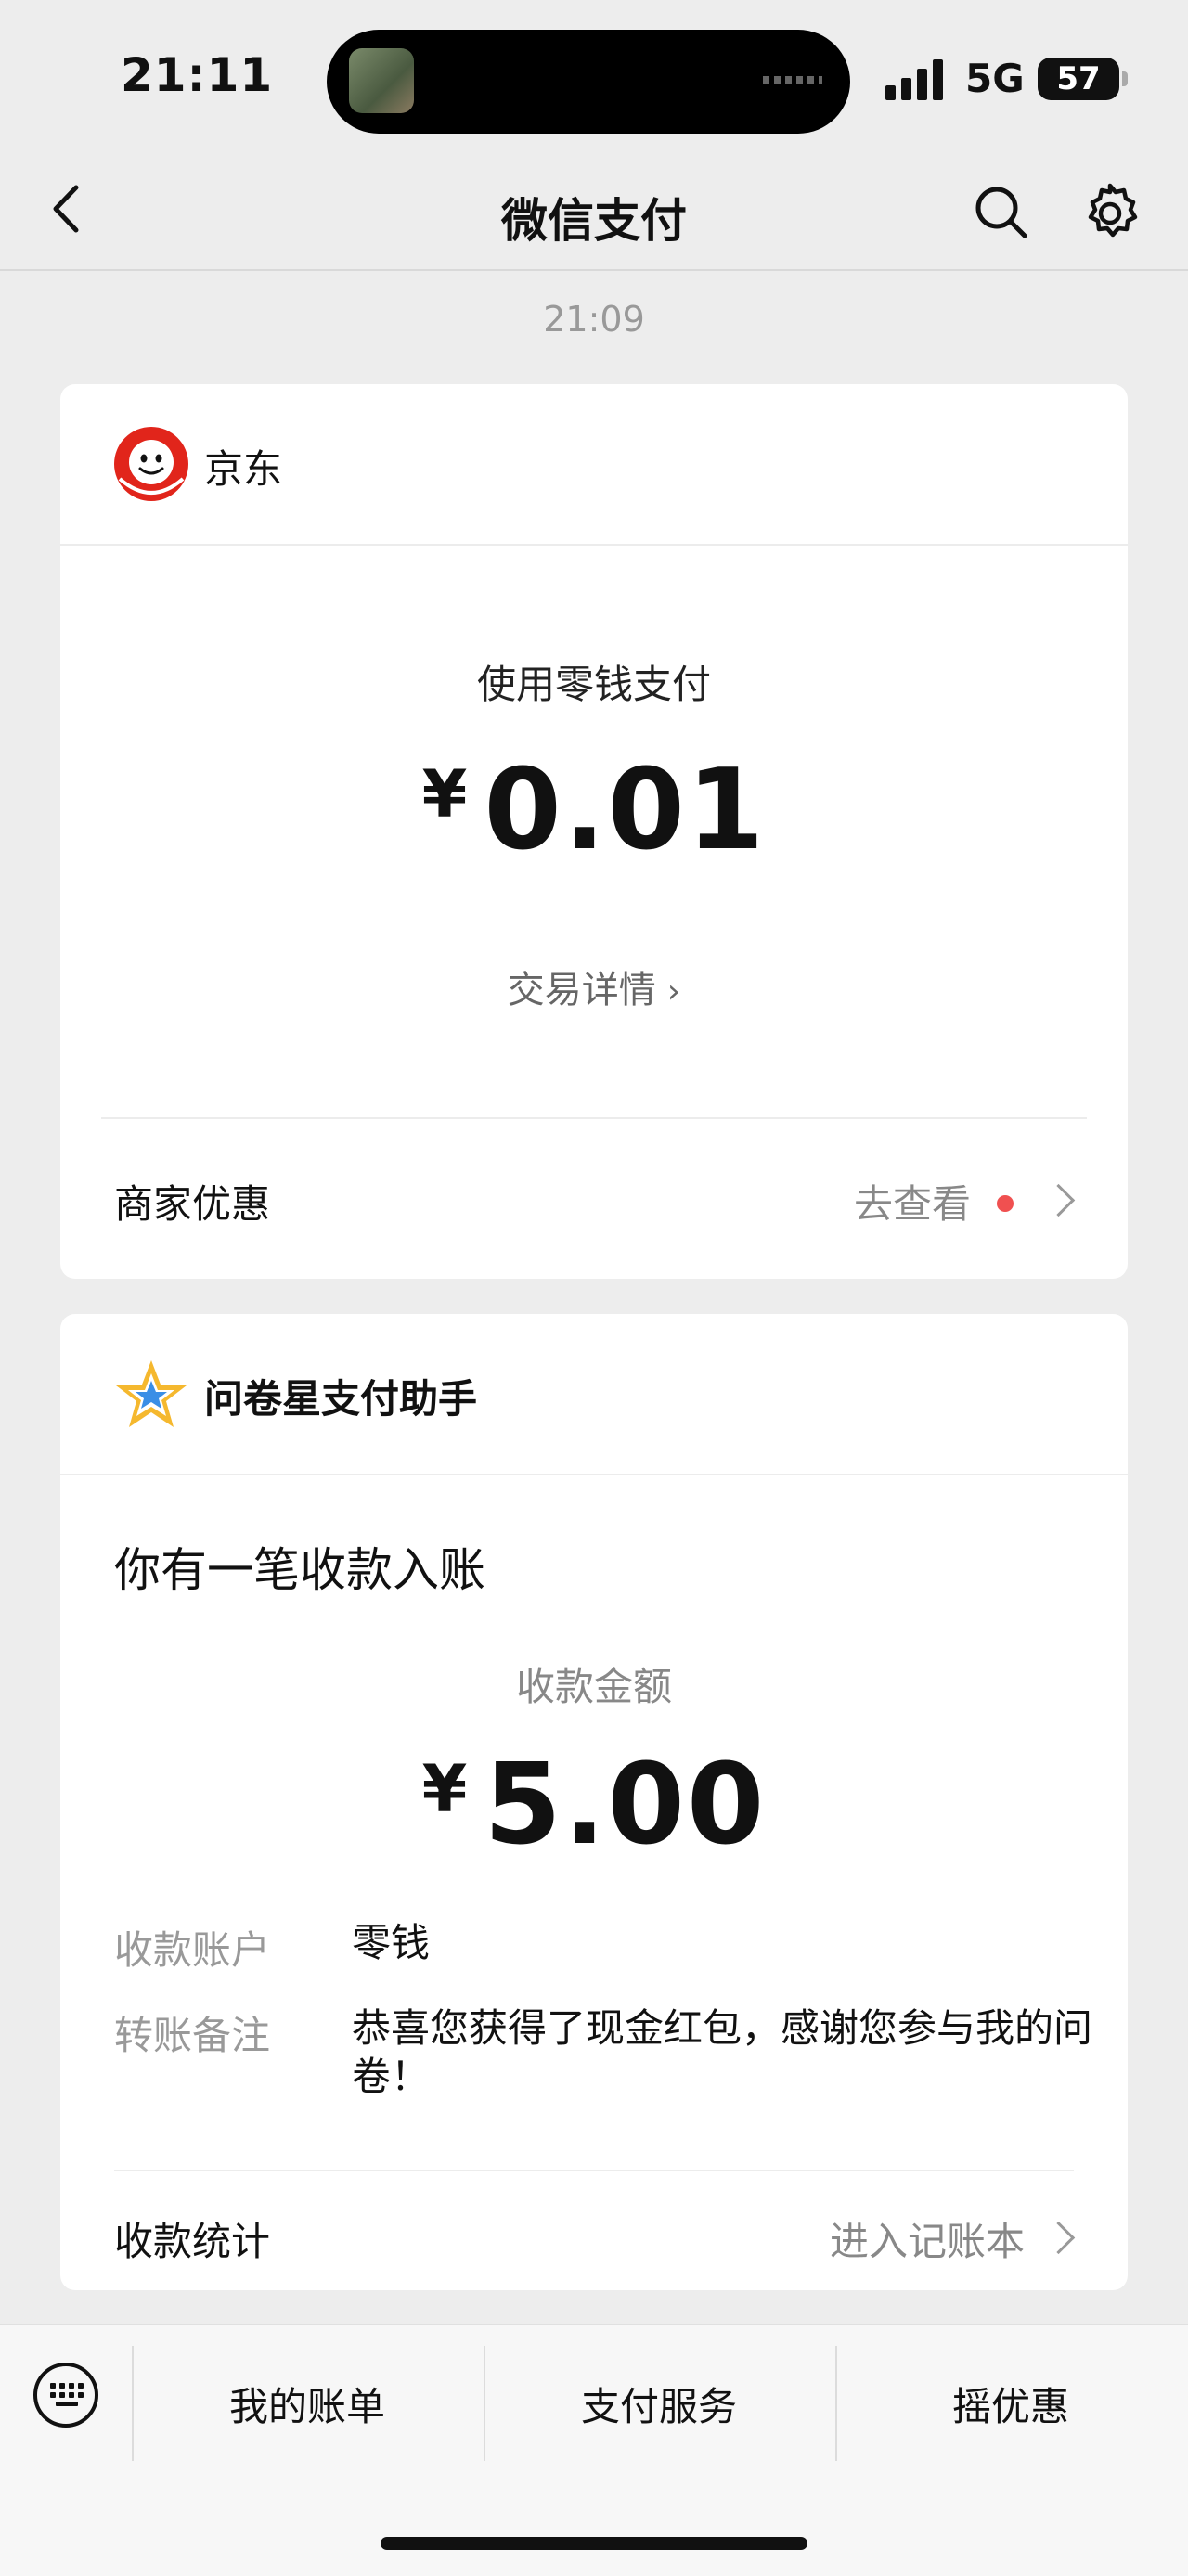  What do you see at coordinates (594, 209) in the screenshot?
I see `nav-bar: 微信支付` at bounding box center [594, 209].